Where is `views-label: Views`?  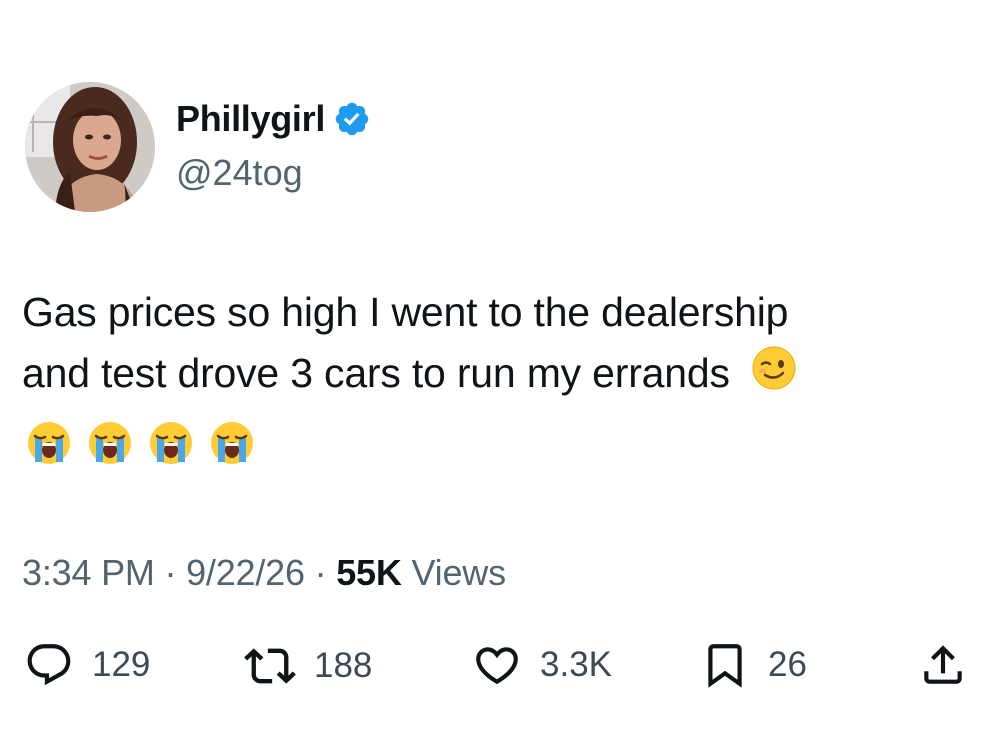
views-label: Views is located at coordinates (459, 572).